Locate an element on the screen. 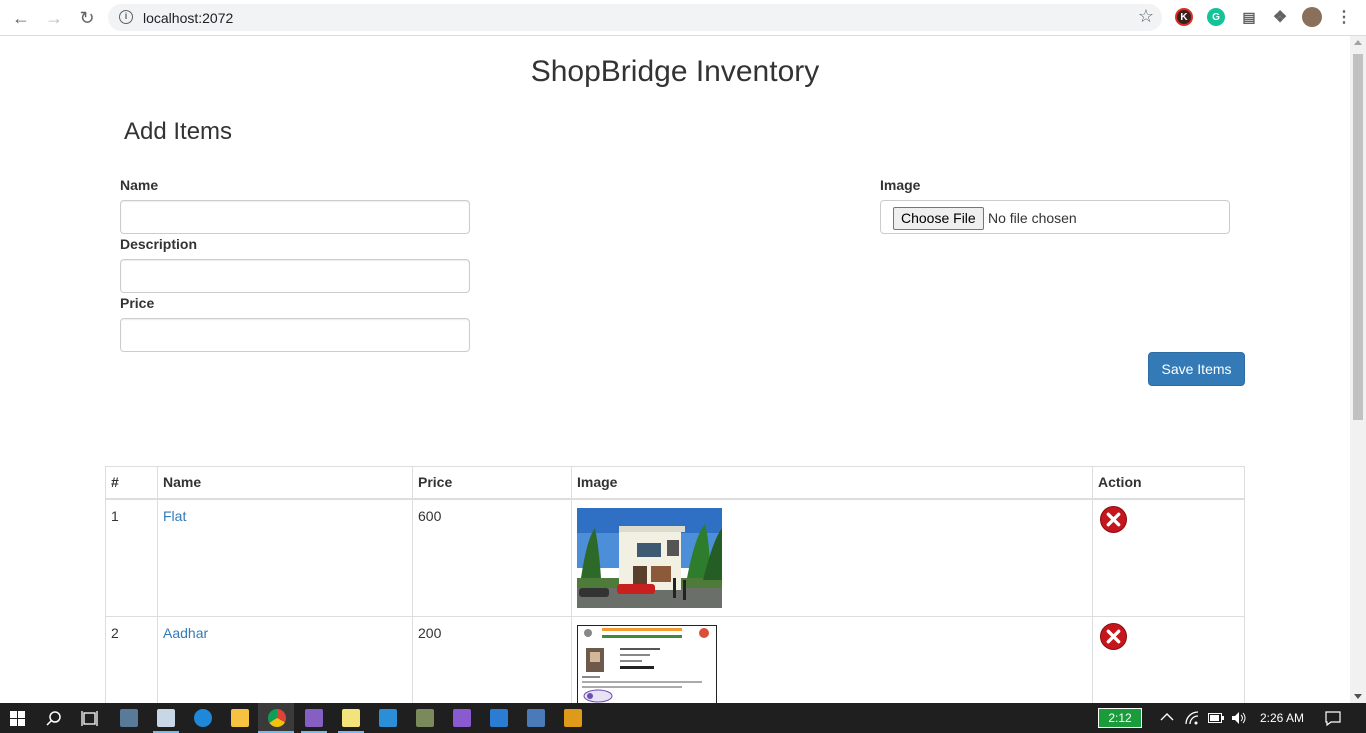 The width and height of the screenshot is (1366, 733). forward-icon: → is located at coordinates (54, 18).